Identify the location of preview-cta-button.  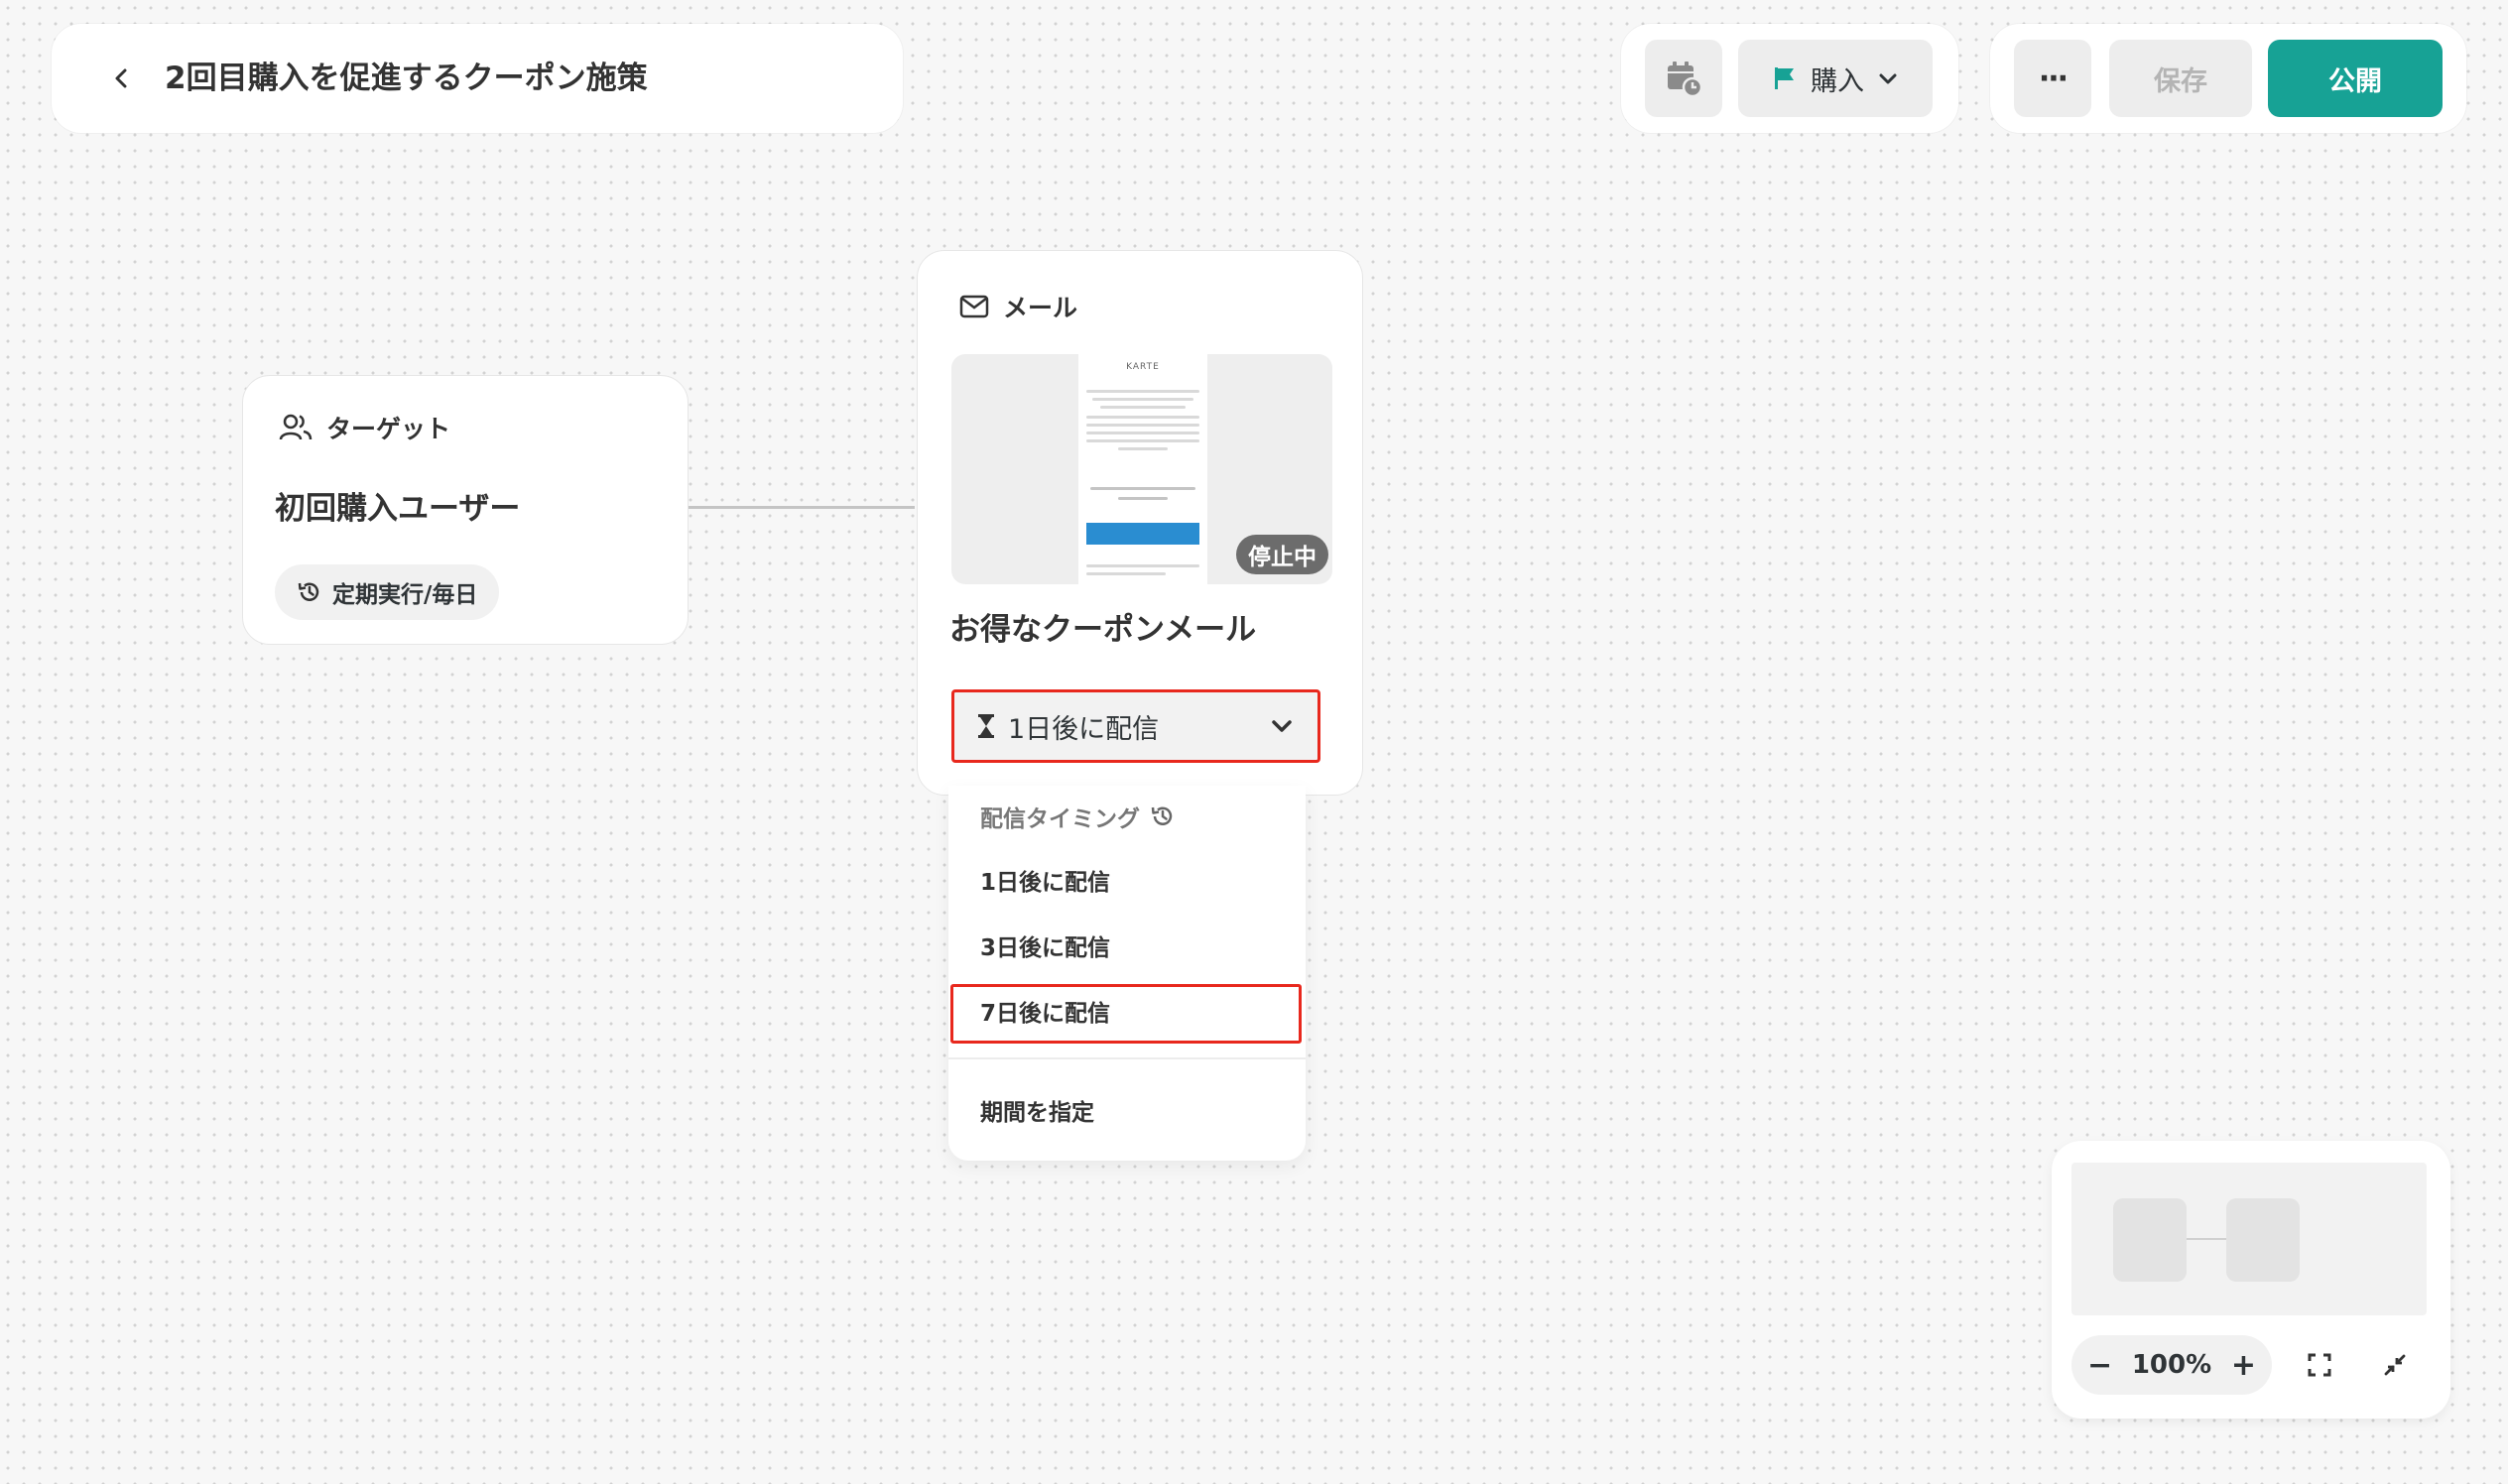
(1142, 534).